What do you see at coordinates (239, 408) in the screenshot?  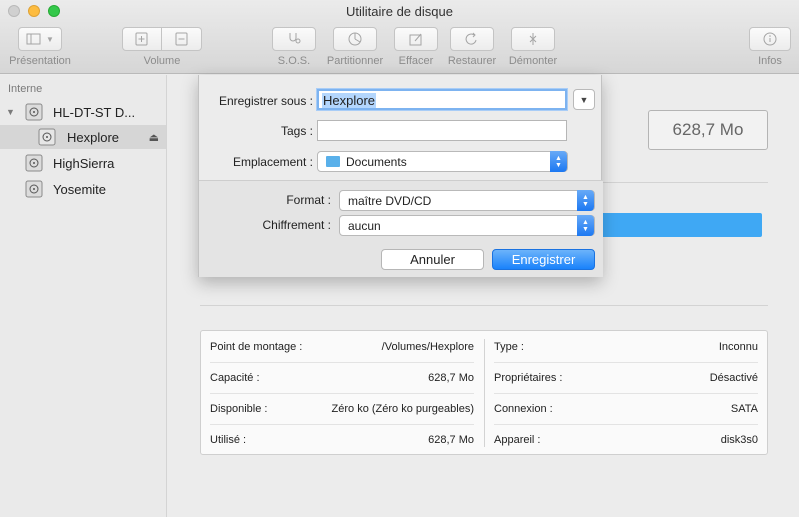 I see `info-label: Disponible :` at bounding box center [239, 408].